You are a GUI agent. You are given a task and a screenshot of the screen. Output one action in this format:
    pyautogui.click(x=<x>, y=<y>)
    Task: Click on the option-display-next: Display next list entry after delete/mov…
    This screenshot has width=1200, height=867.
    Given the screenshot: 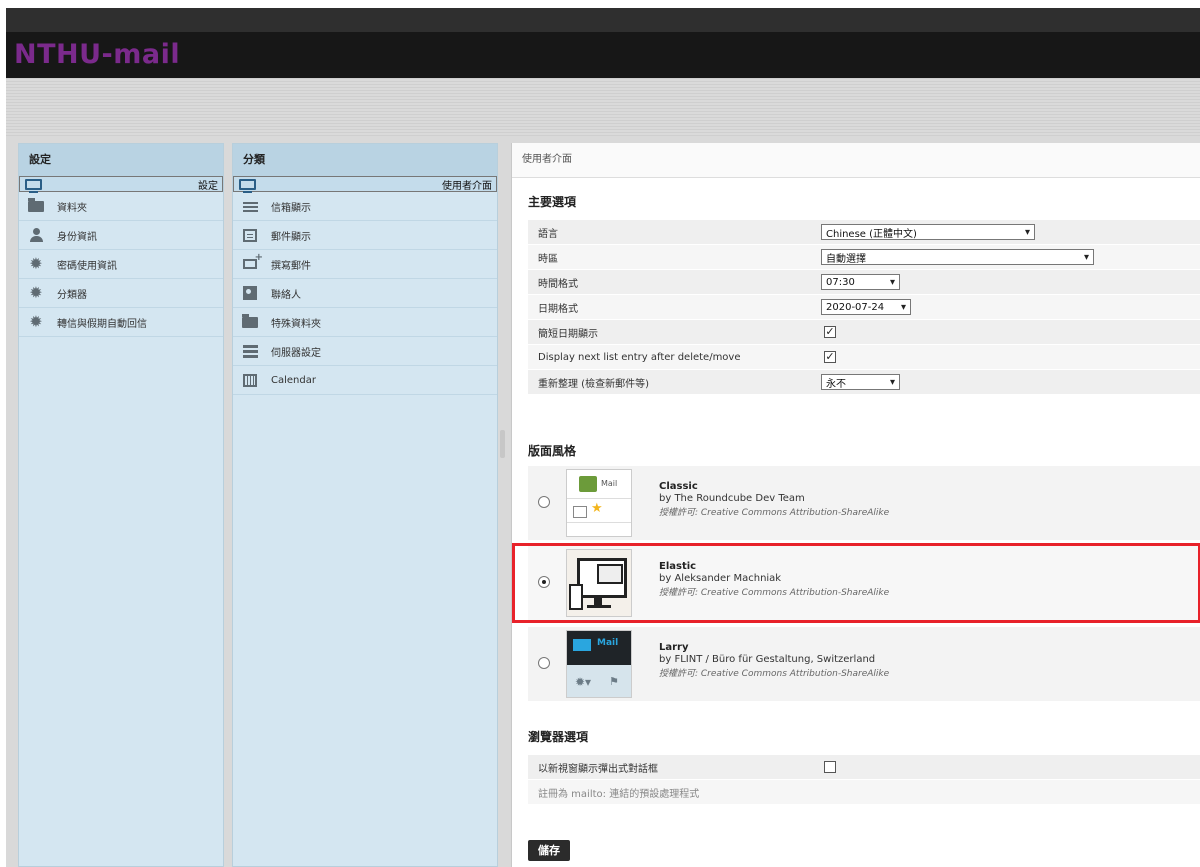 What is the action you would take?
    pyautogui.click(x=864, y=357)
    